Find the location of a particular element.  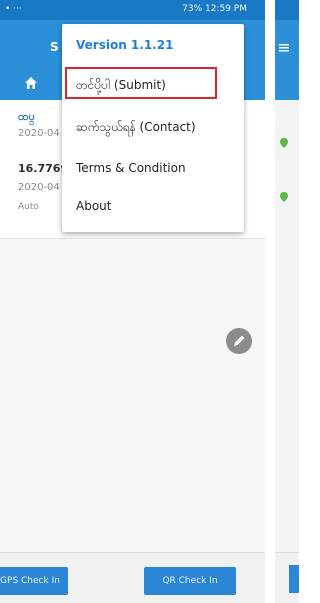

menu-item-version: Version 1.1.21 is located at coordinates (153, 47).